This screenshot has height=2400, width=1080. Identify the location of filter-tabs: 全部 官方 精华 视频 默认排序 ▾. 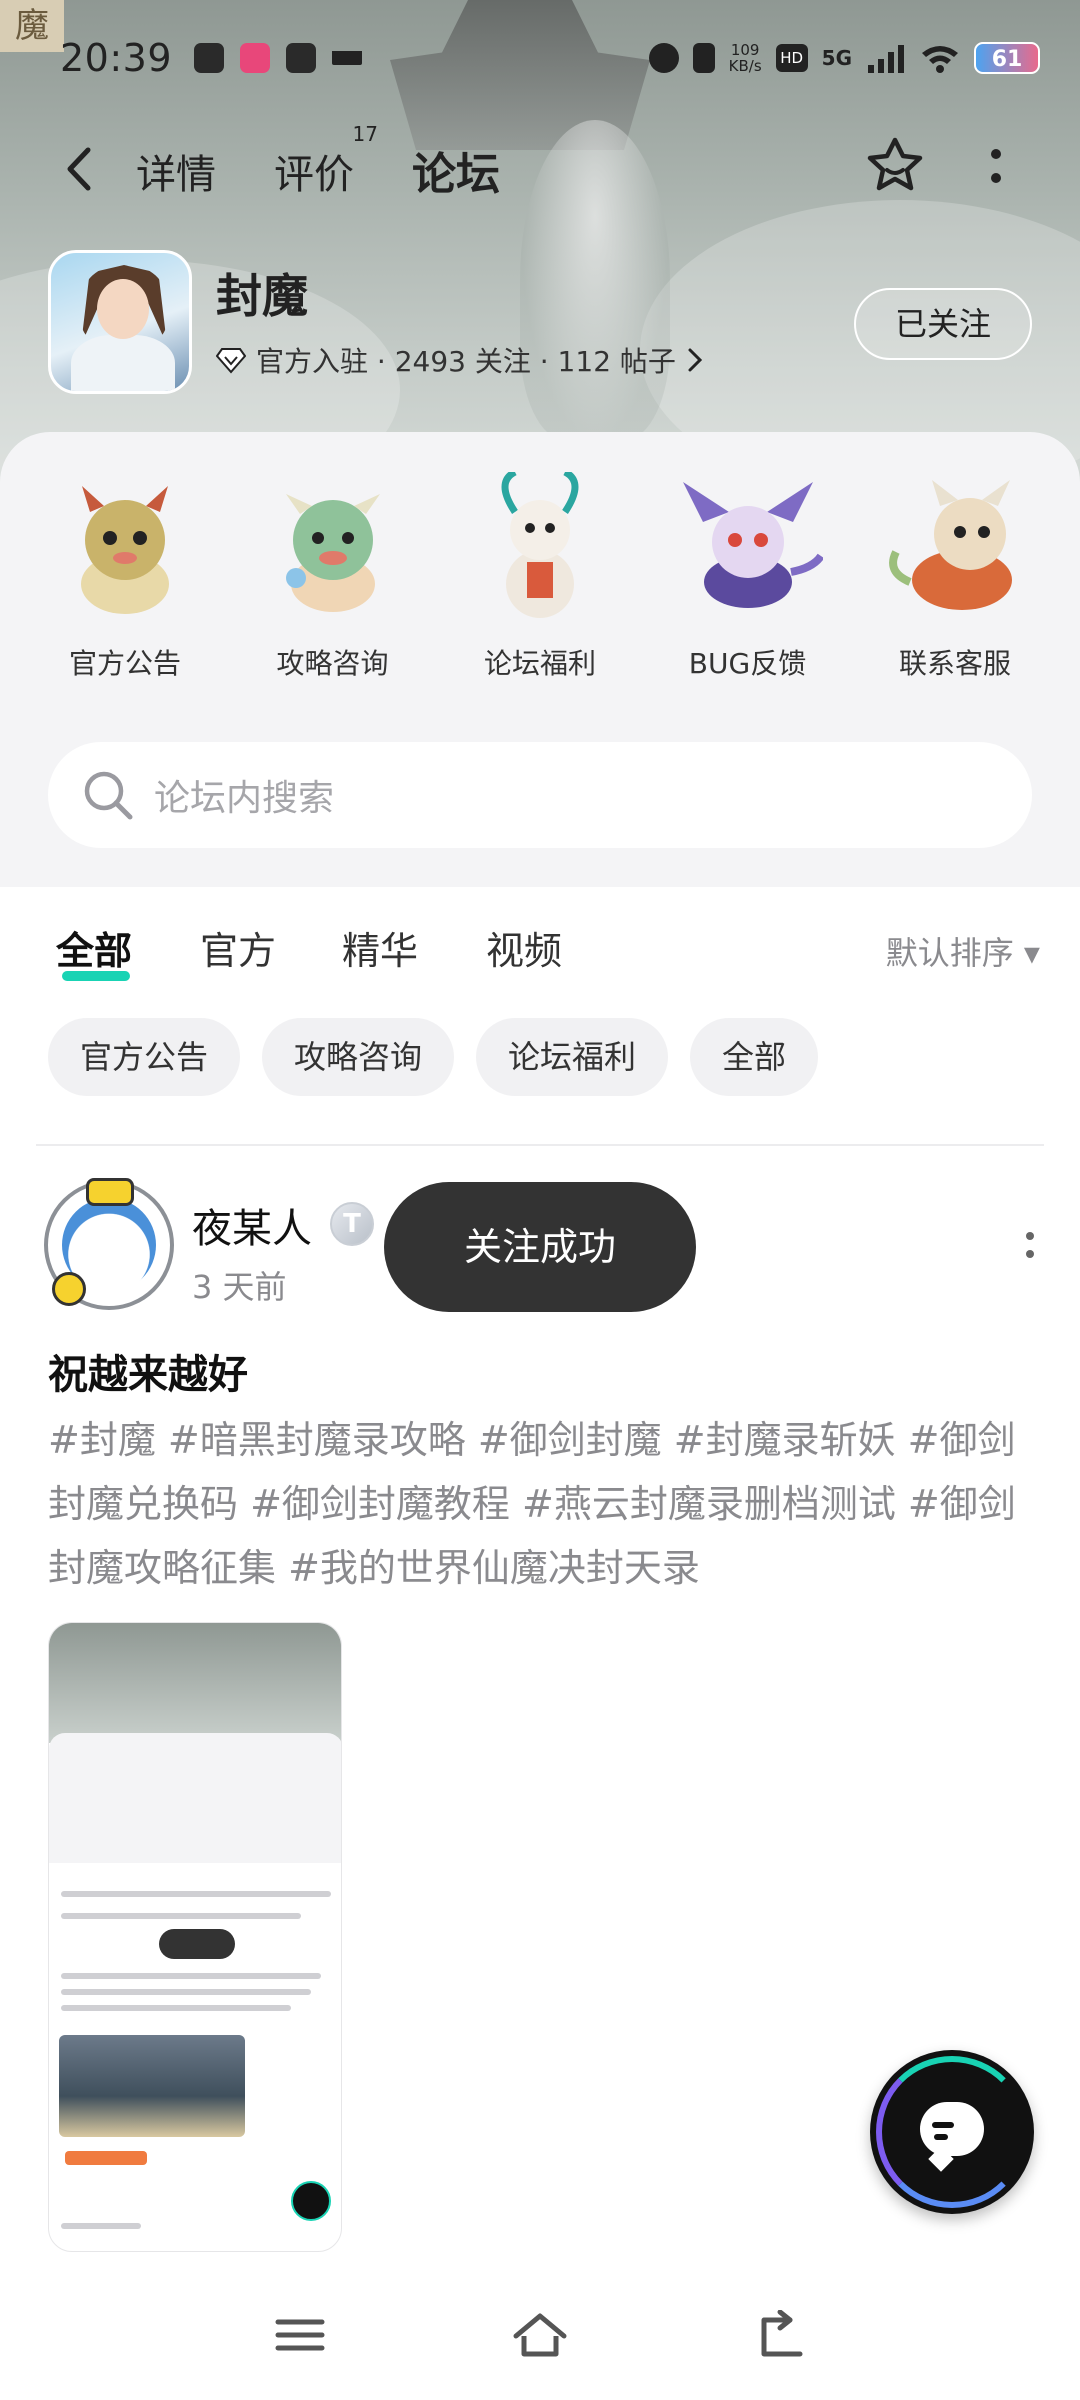
(548, 950).